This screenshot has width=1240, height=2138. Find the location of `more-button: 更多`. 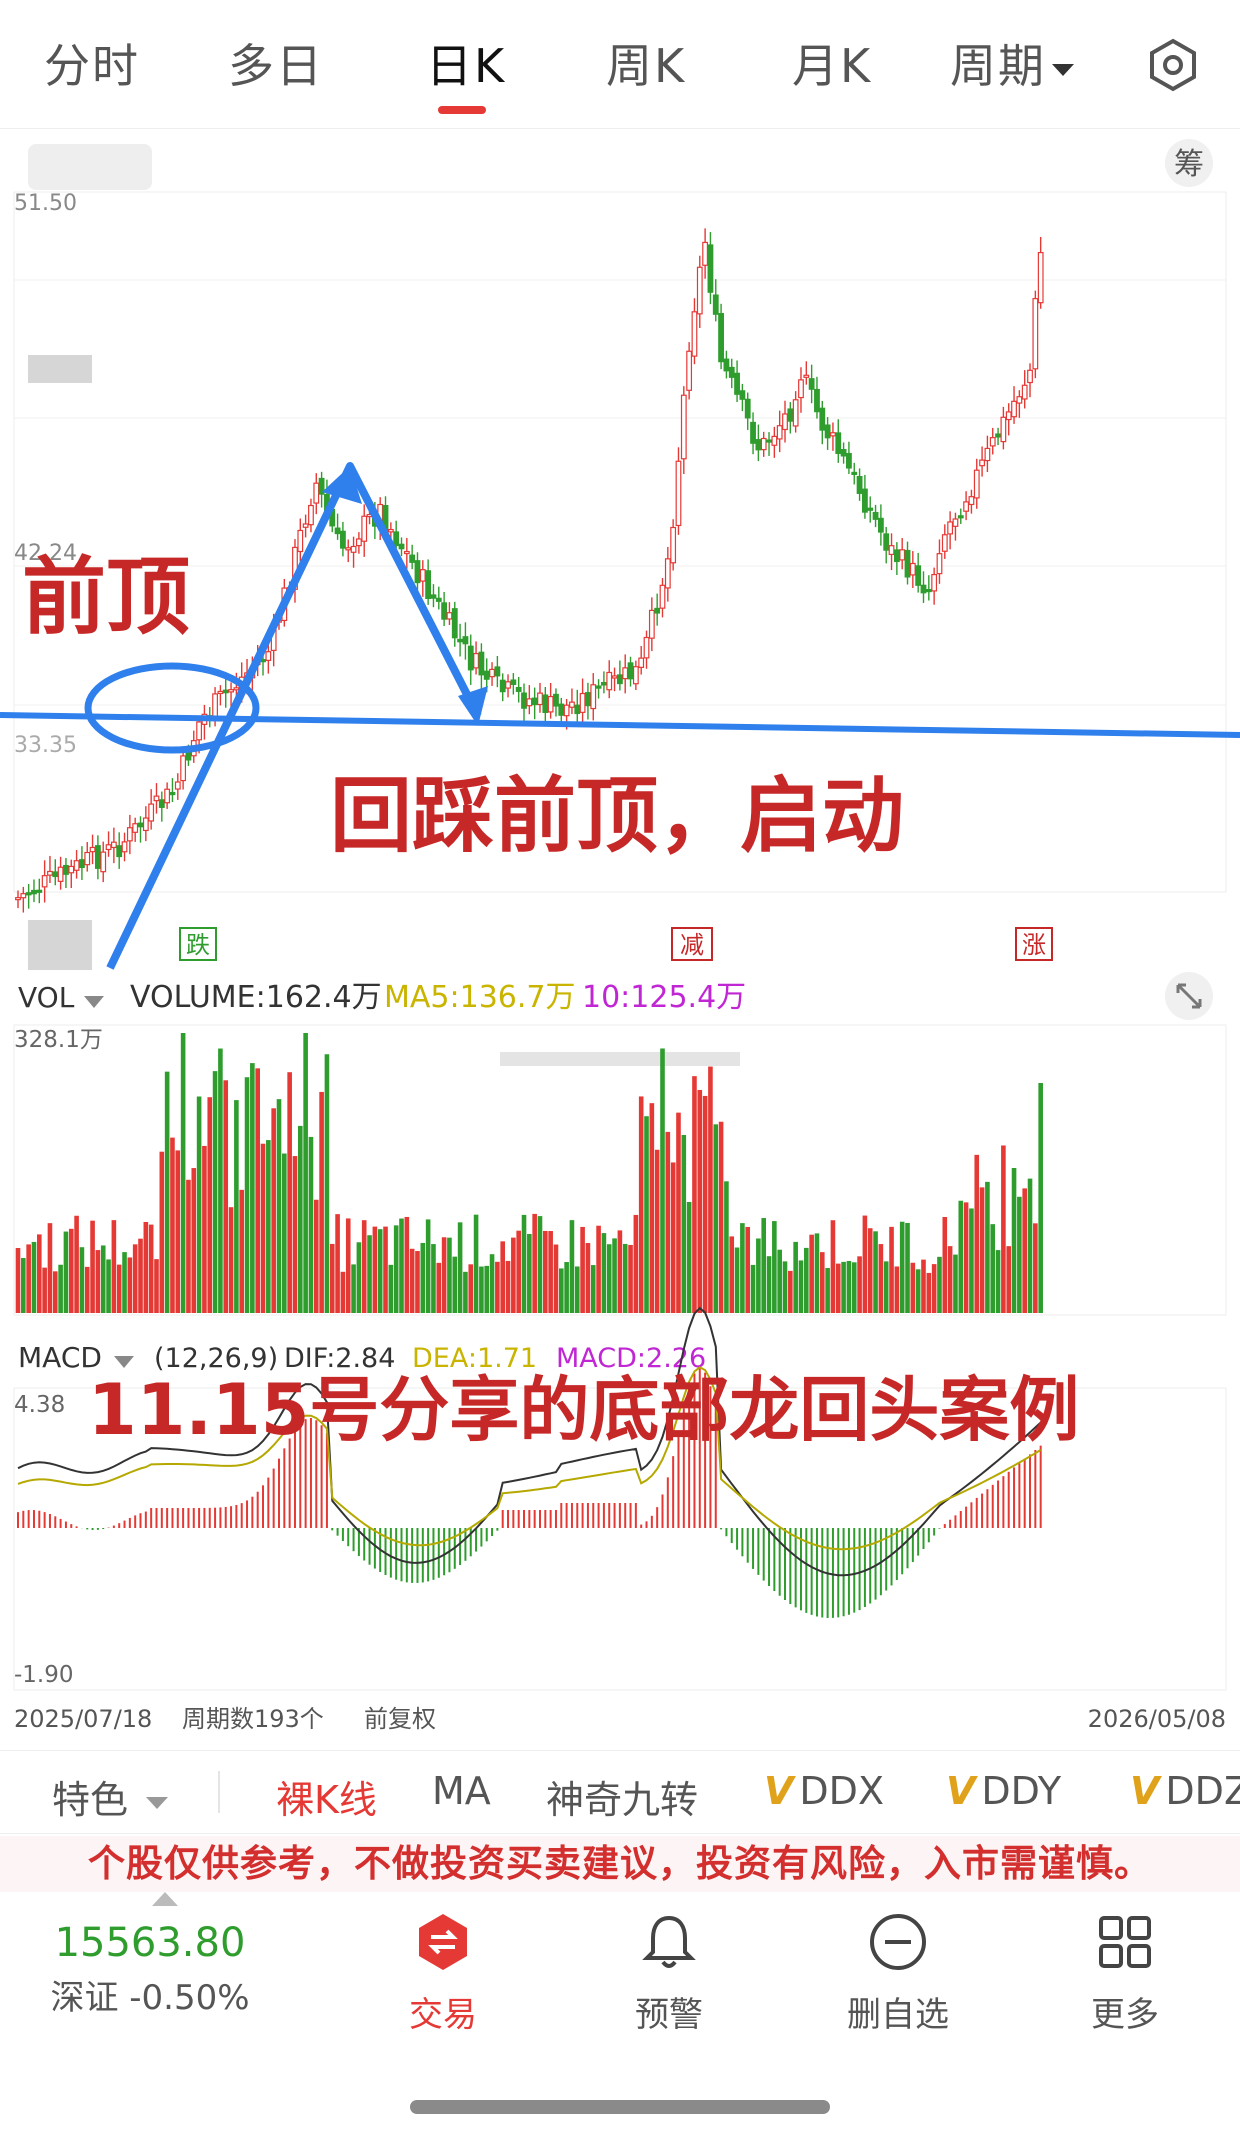

more-button: 更多 is located at coordinates (1125, 1974).